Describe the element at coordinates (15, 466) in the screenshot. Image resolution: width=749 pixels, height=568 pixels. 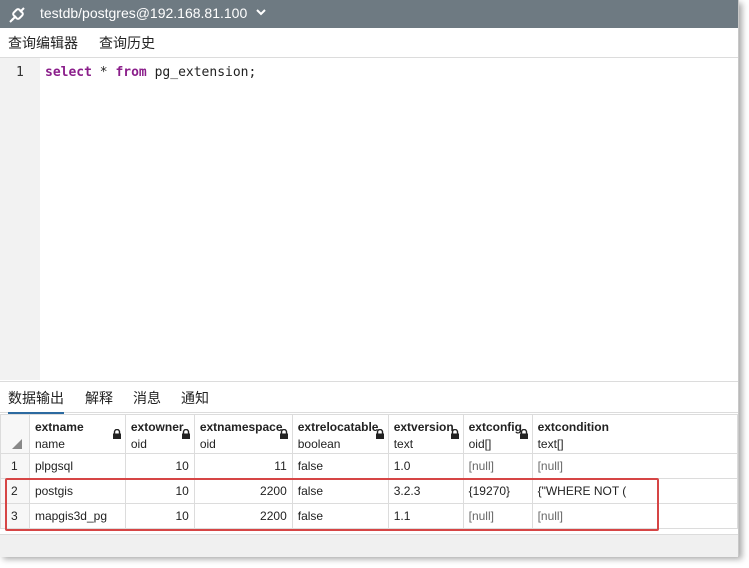
I see `row-number: 1` at that location.